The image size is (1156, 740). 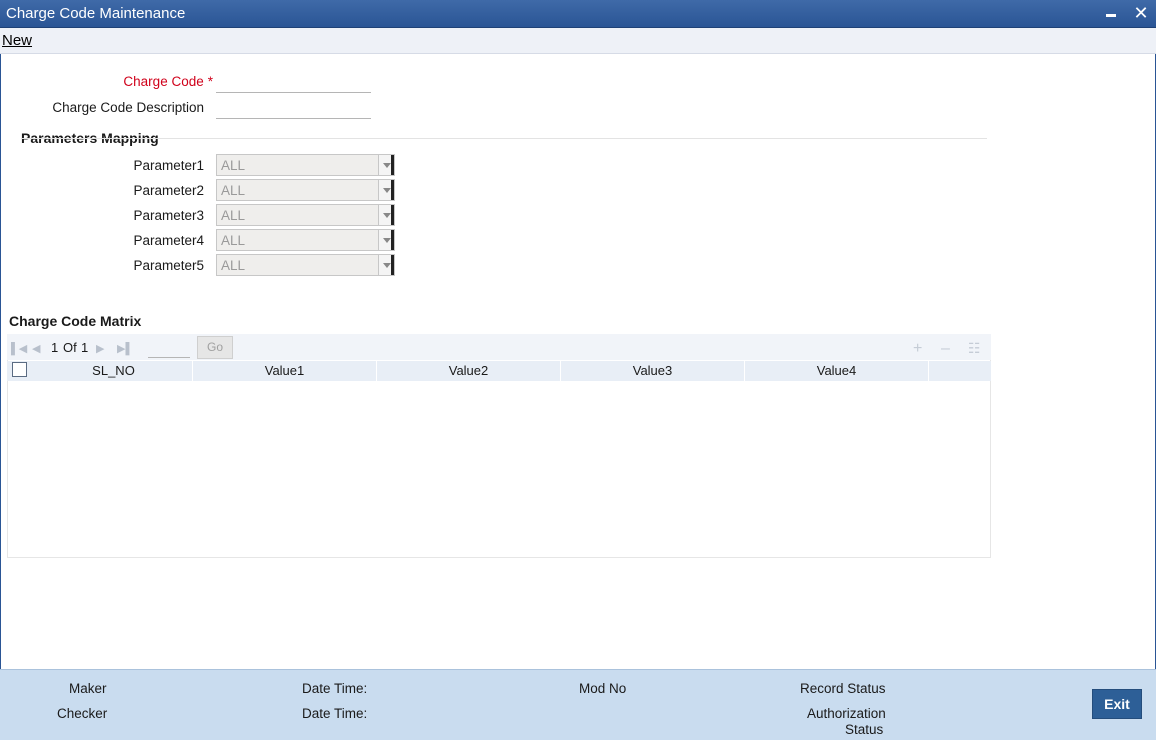 I want to click on delete-row-icon: –, so click(x=945, y=349).